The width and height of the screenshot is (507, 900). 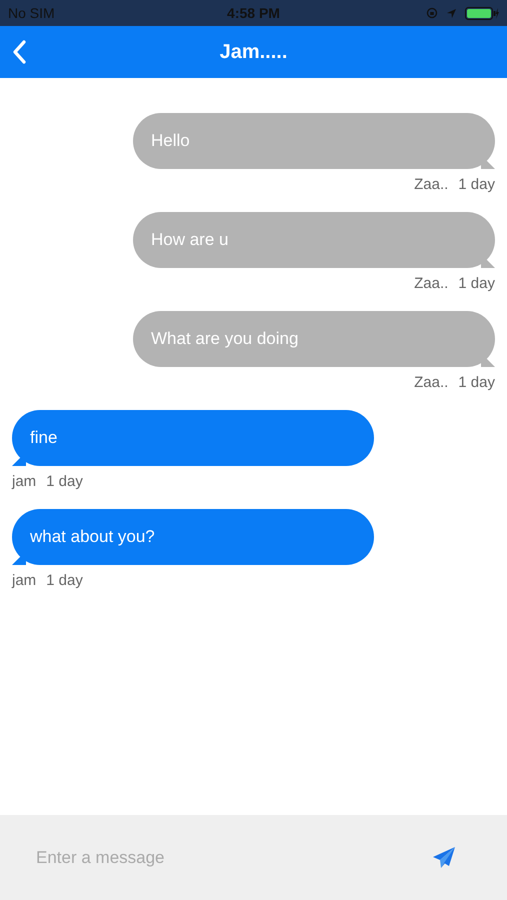 What do you see at coordinates (451, 13) in the screenshot?
I see `location-icon` at bounding box center [451, 13].